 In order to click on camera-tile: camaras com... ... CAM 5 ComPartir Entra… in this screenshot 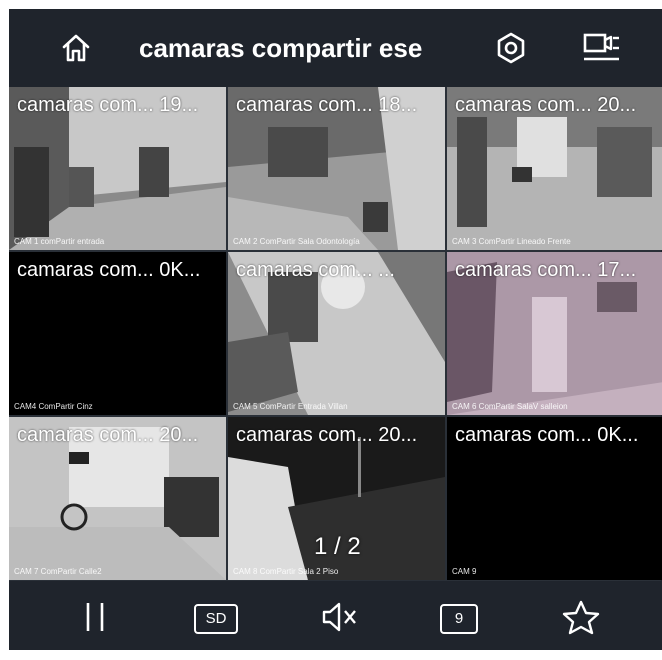, I will do `click(336, 333)`.